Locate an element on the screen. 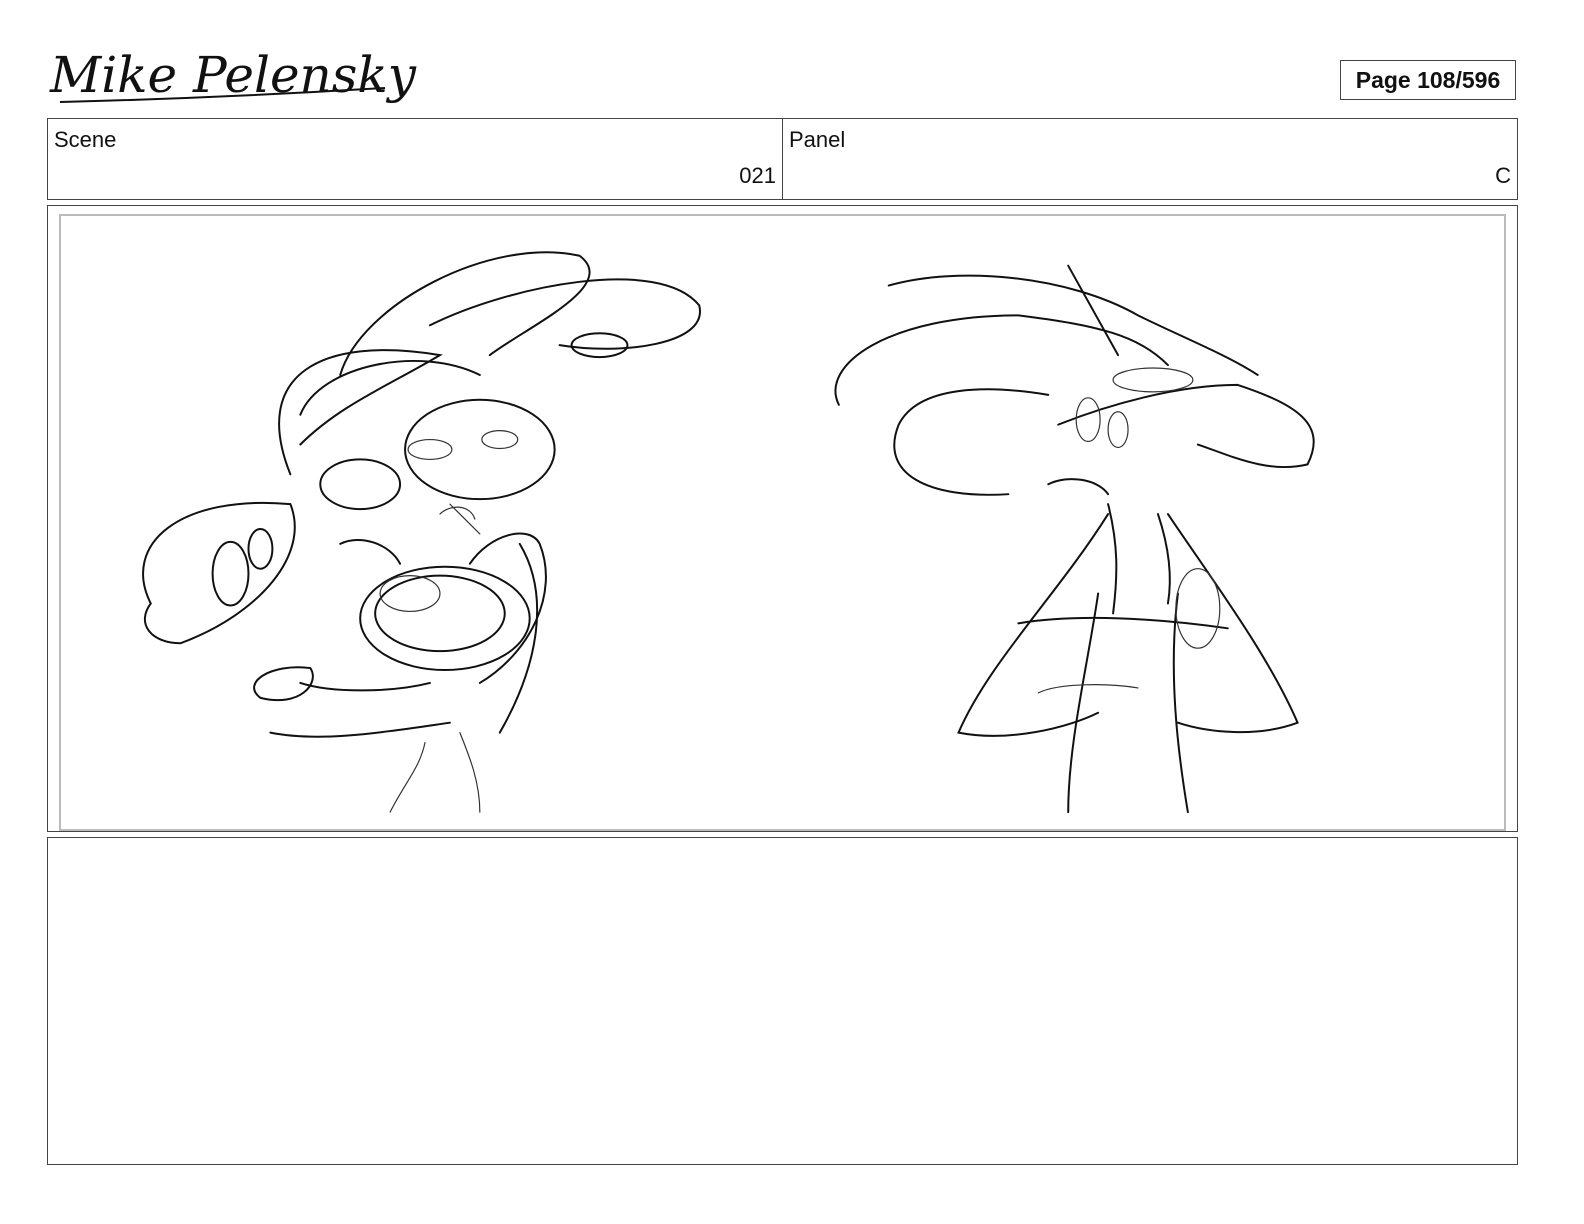 The image size is (1584, 1224). page-number-badge: Page 108/596 is located at coordinates (1428, 80).